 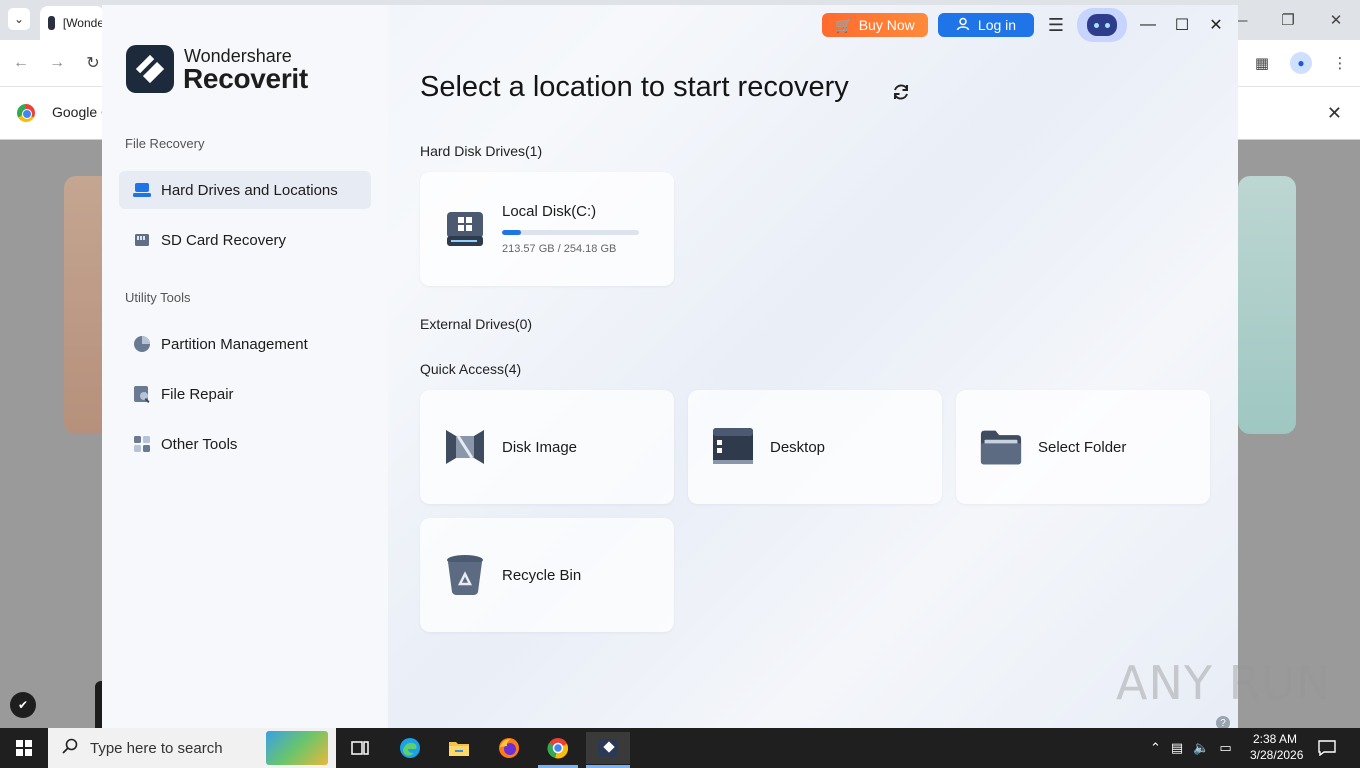 I want to click on taskbar-clock: 2:38 AM 3/28/2026, so click(x=1277, y=747).